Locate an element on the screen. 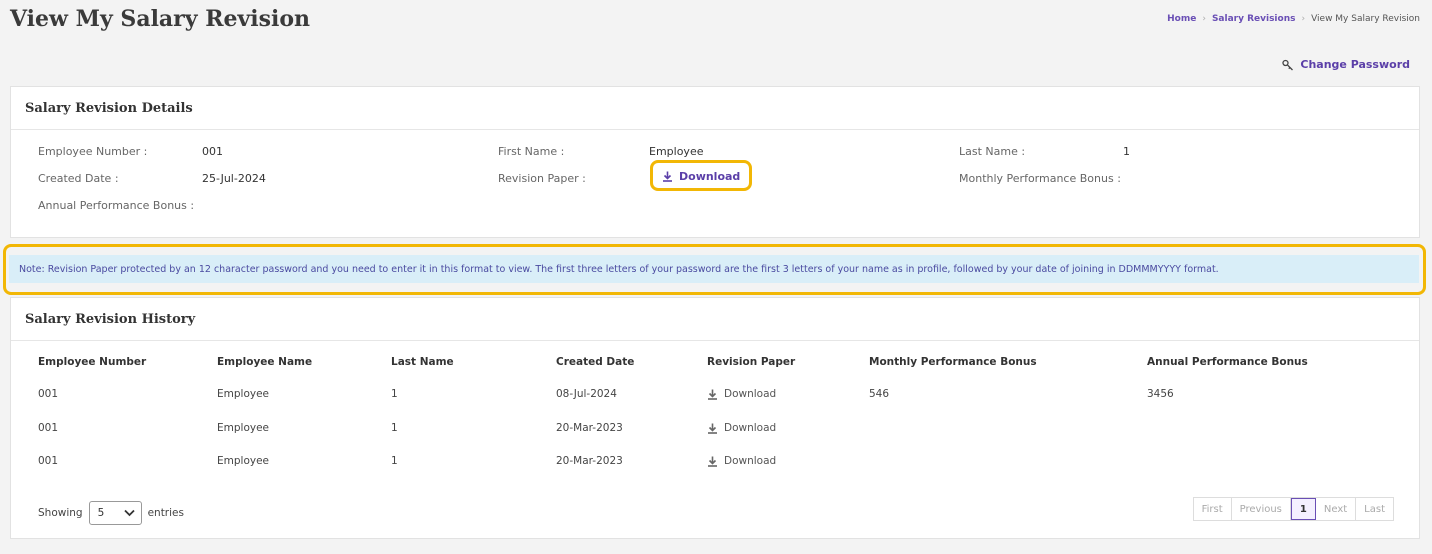  annual-bonus-label: Annual Performance Bonus : is located at coordinates (116, 205).